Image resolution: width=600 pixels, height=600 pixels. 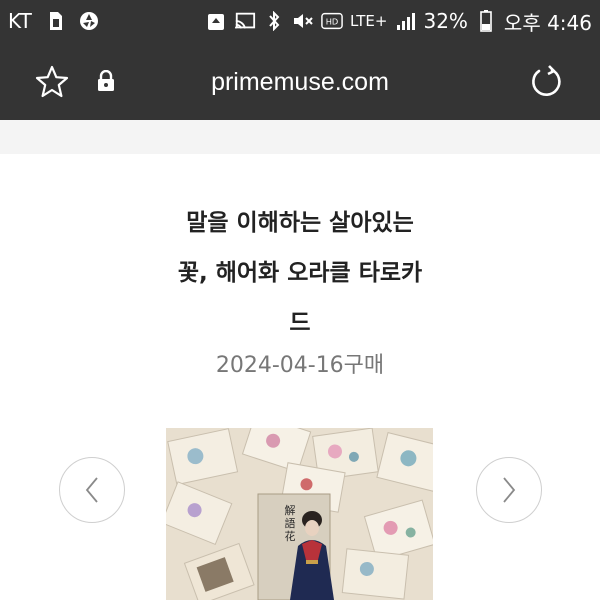 What do you see at coordinates (303, 21) in the screenshot?
I see `mute-icon` at bounding box center [303, 21].